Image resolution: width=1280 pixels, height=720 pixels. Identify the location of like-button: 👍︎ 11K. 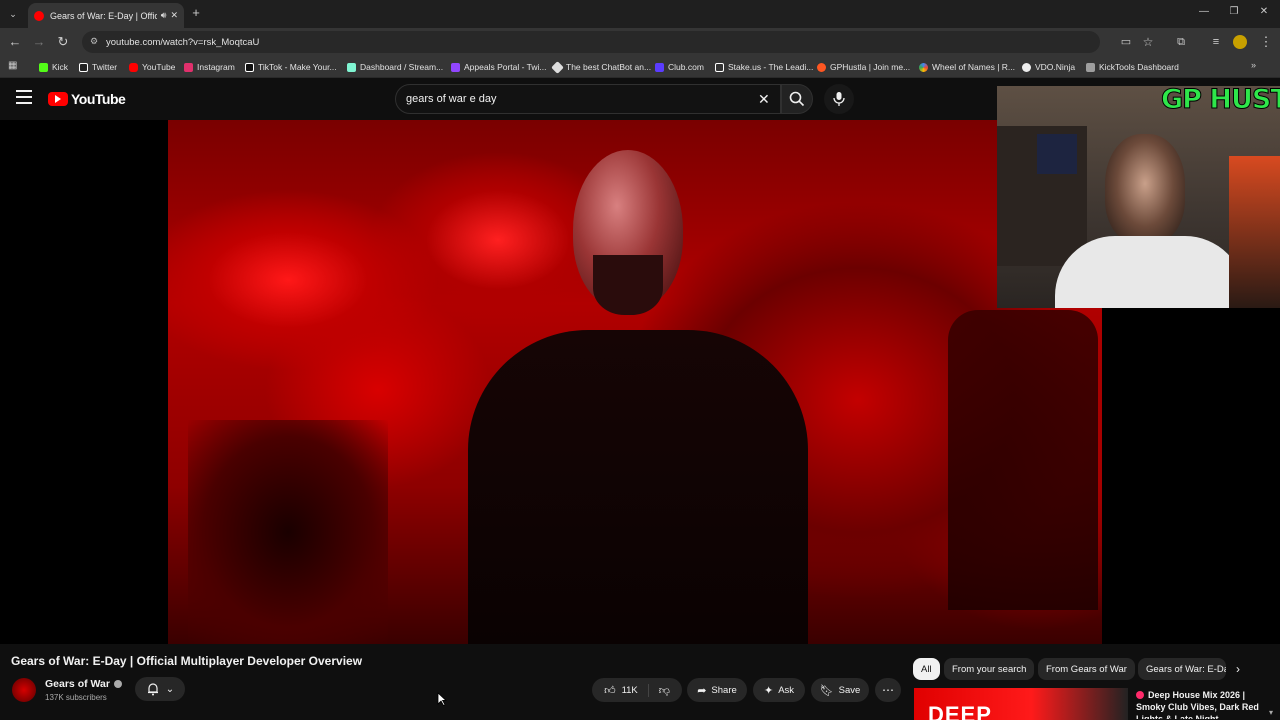
(626, 690).